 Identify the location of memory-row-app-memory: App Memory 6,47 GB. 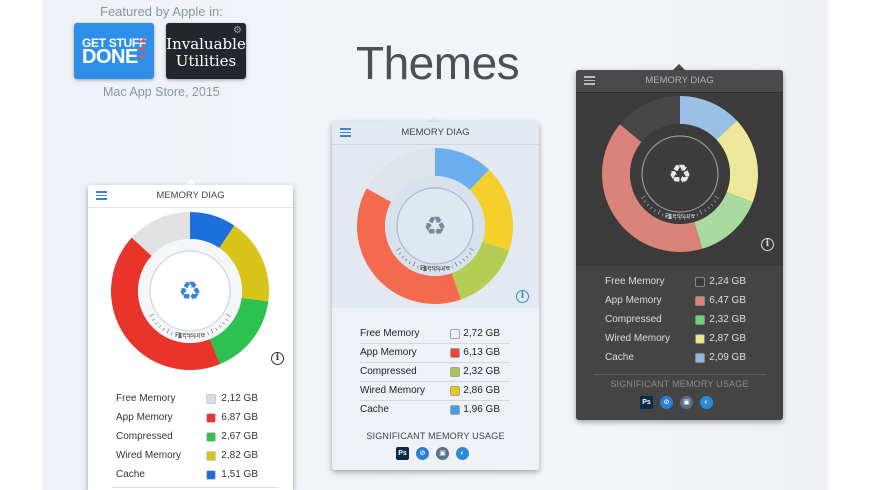
(685, 301).